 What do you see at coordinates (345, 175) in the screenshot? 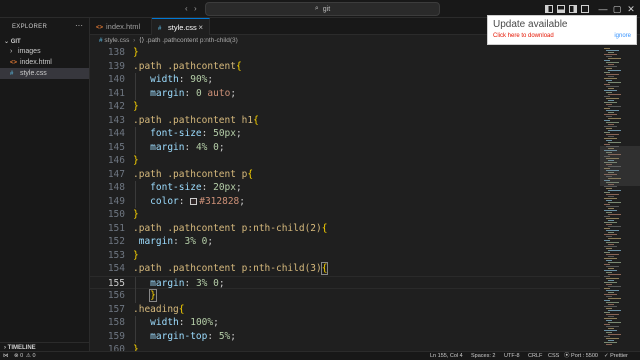
I see `code-line: 147 .path .pathcontent p{` at bounding box center [345, 175].